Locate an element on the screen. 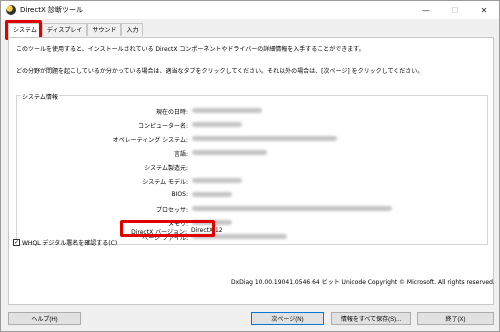 This screenshot has width=500, height=332. info-label: BIOS: is located at coordinates (179, 194).